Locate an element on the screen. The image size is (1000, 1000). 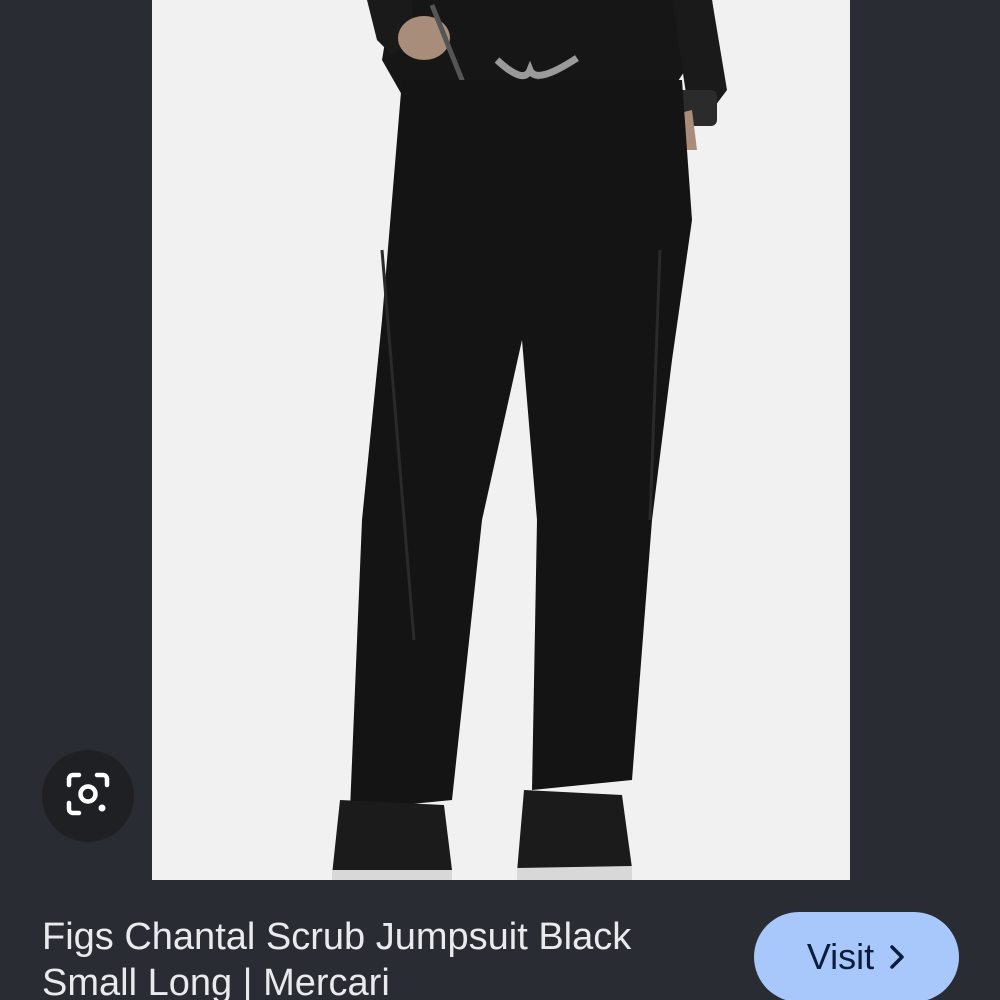
google-lens-icon is located at coordinates (88, 796).